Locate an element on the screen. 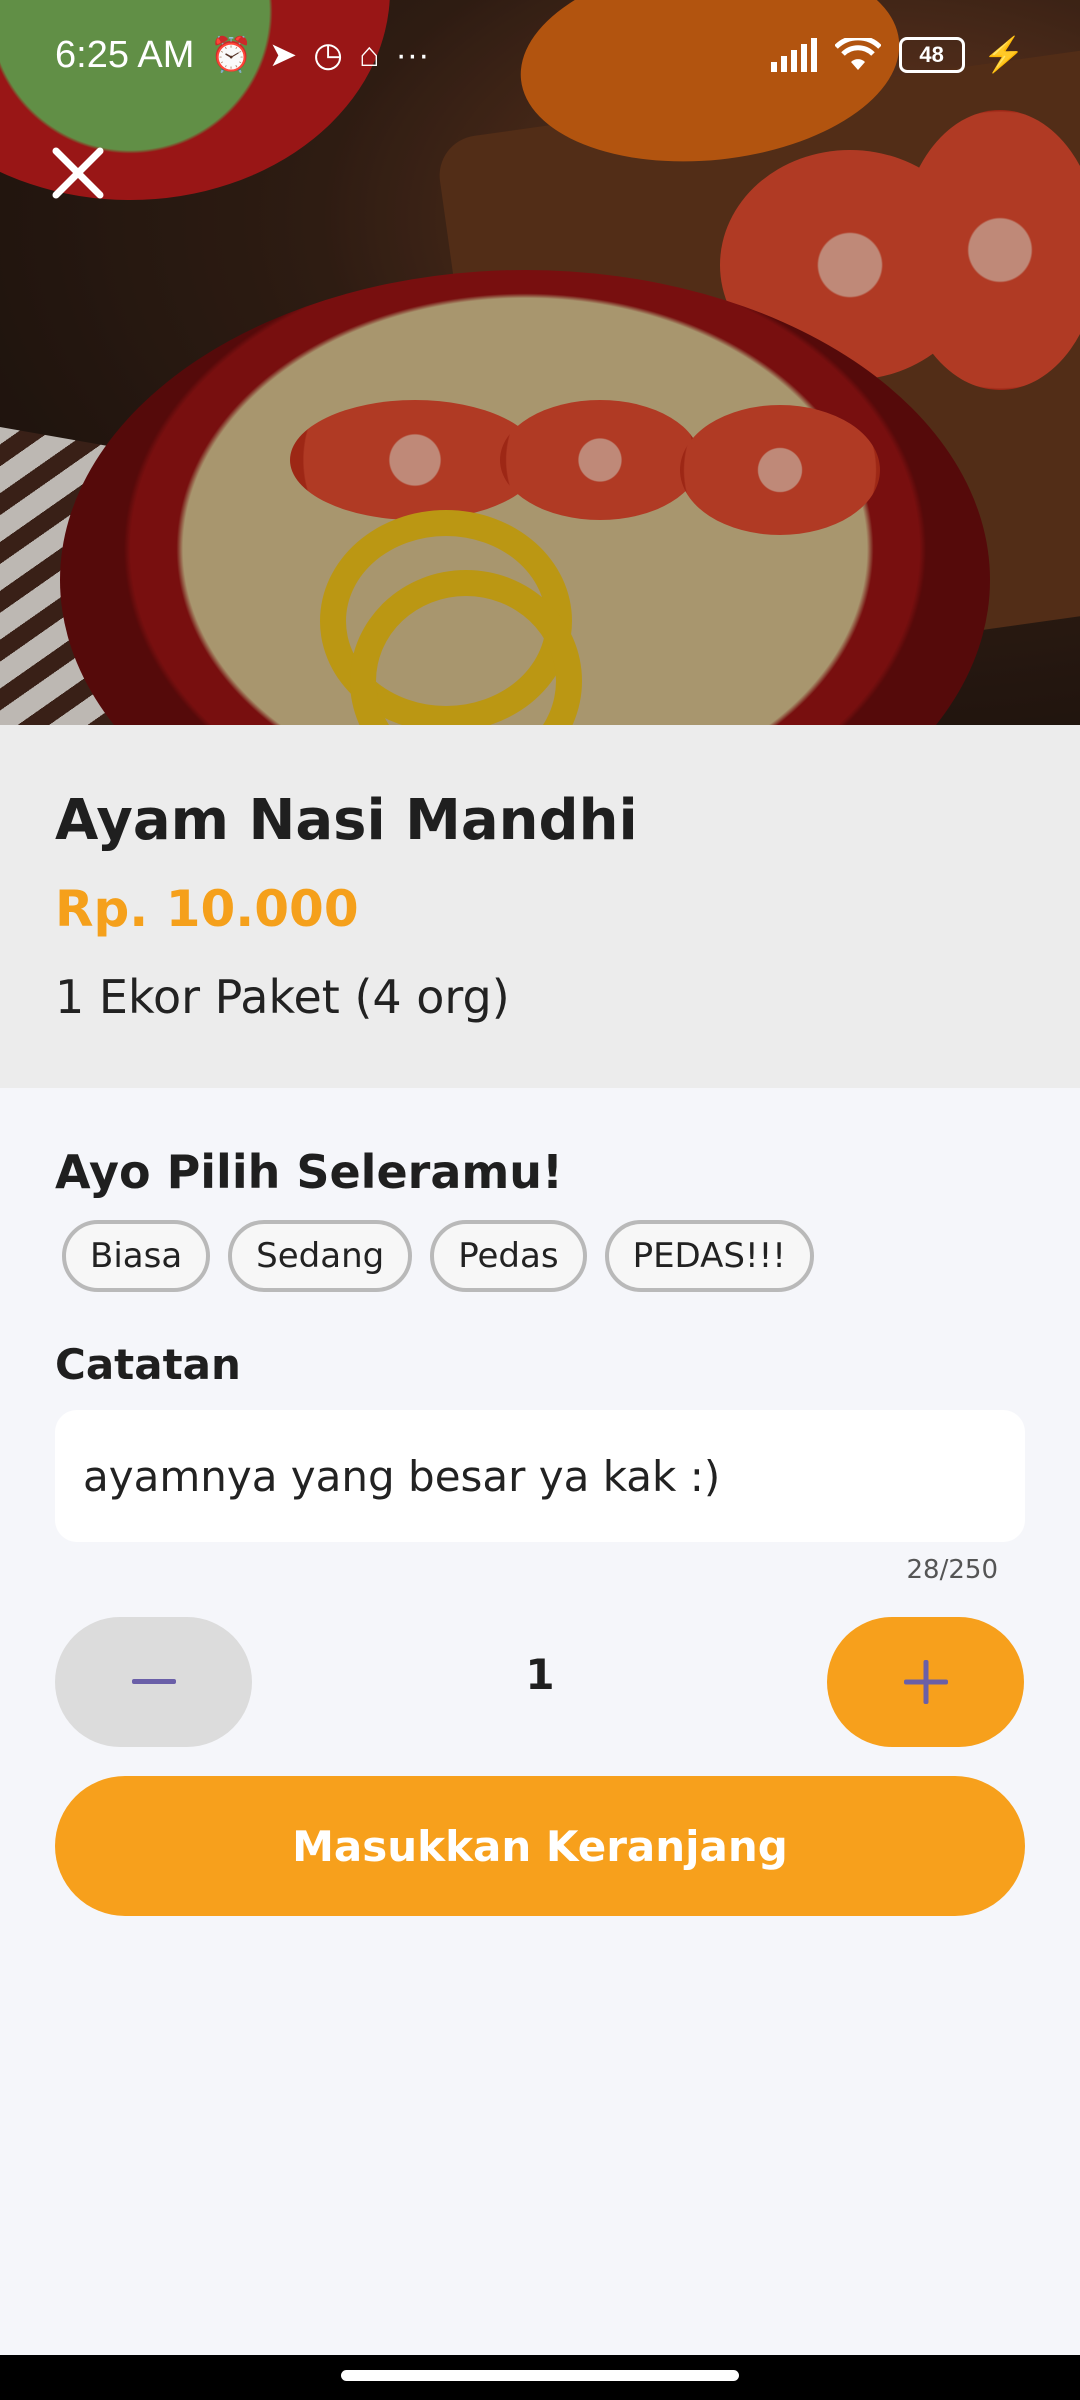 This screenshot has height=2400, width=1080. increase-quantity-button is located at coordinates (925, 1682).